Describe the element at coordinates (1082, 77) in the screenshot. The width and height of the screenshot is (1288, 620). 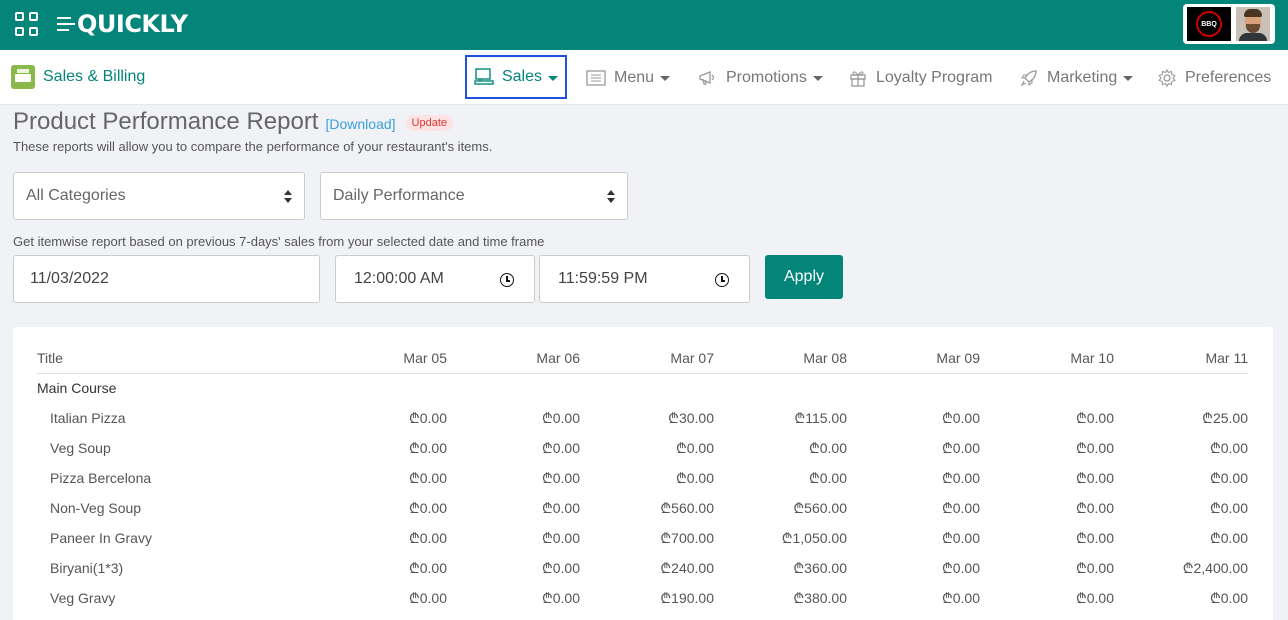
I see `nav-marketing-label: Marketing` at that location.